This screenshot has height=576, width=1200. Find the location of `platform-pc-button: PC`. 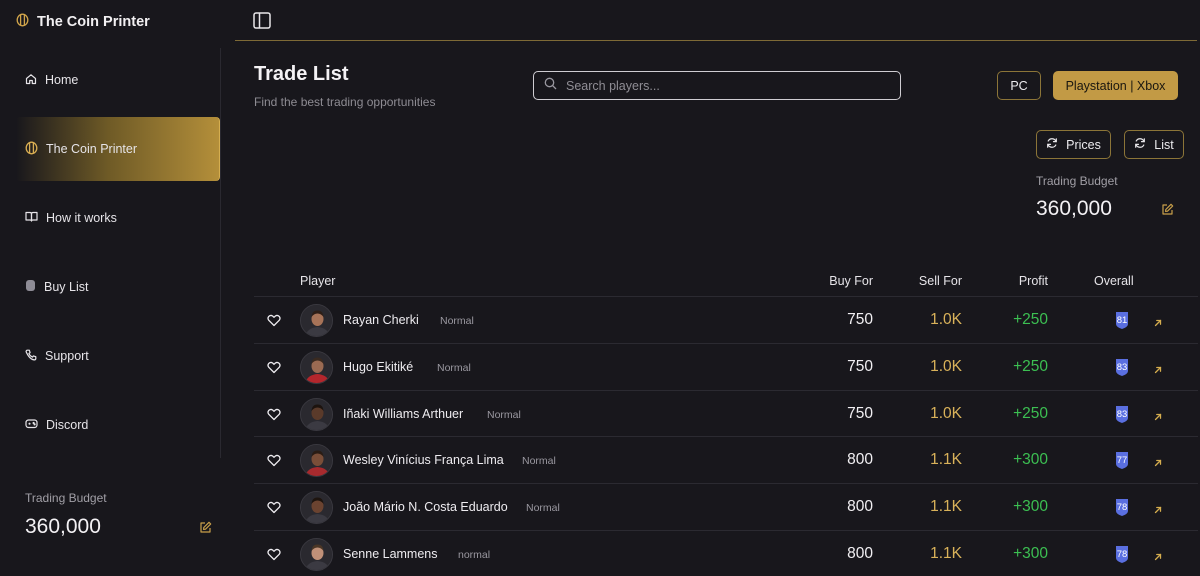

platform-pc-button: PC is located at coordinates (1019, 85).